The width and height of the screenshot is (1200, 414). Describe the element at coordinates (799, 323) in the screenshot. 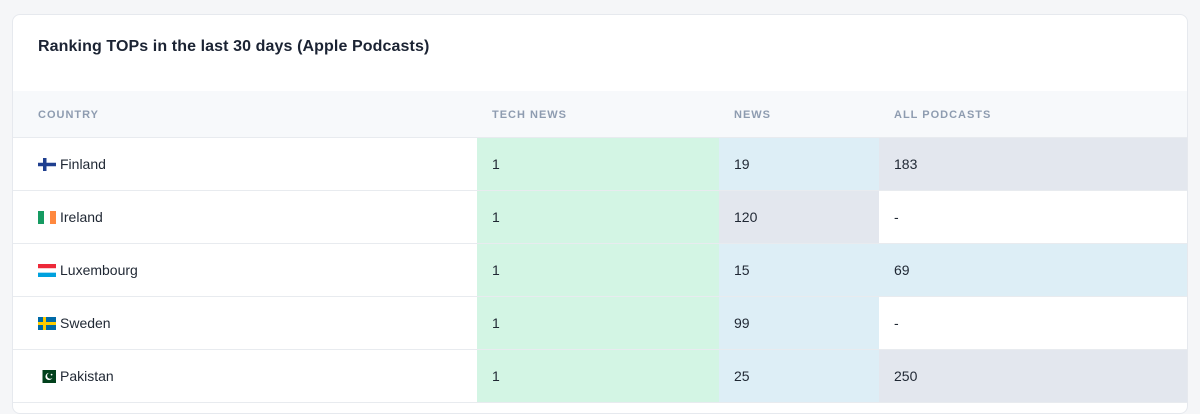

I see `news-rank: 99` at that location.